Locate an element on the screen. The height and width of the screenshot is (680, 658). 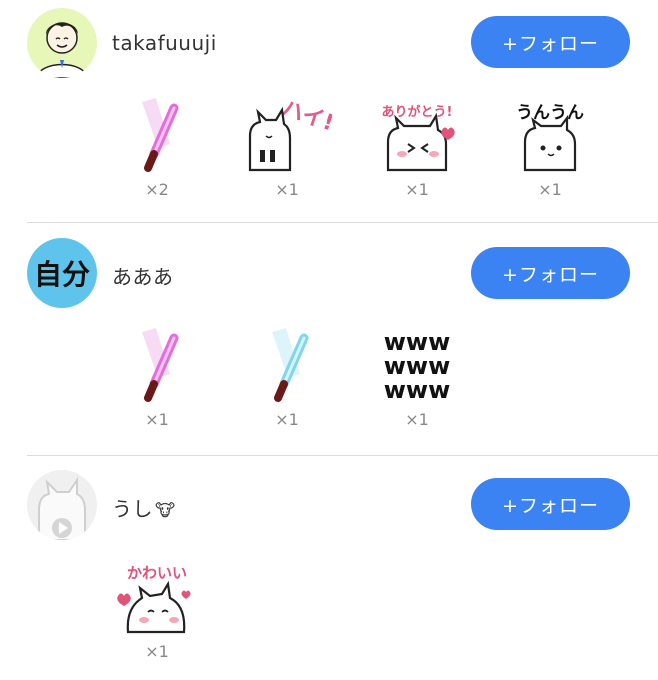
avatar: 自分 is located at coordinates (62, 273).